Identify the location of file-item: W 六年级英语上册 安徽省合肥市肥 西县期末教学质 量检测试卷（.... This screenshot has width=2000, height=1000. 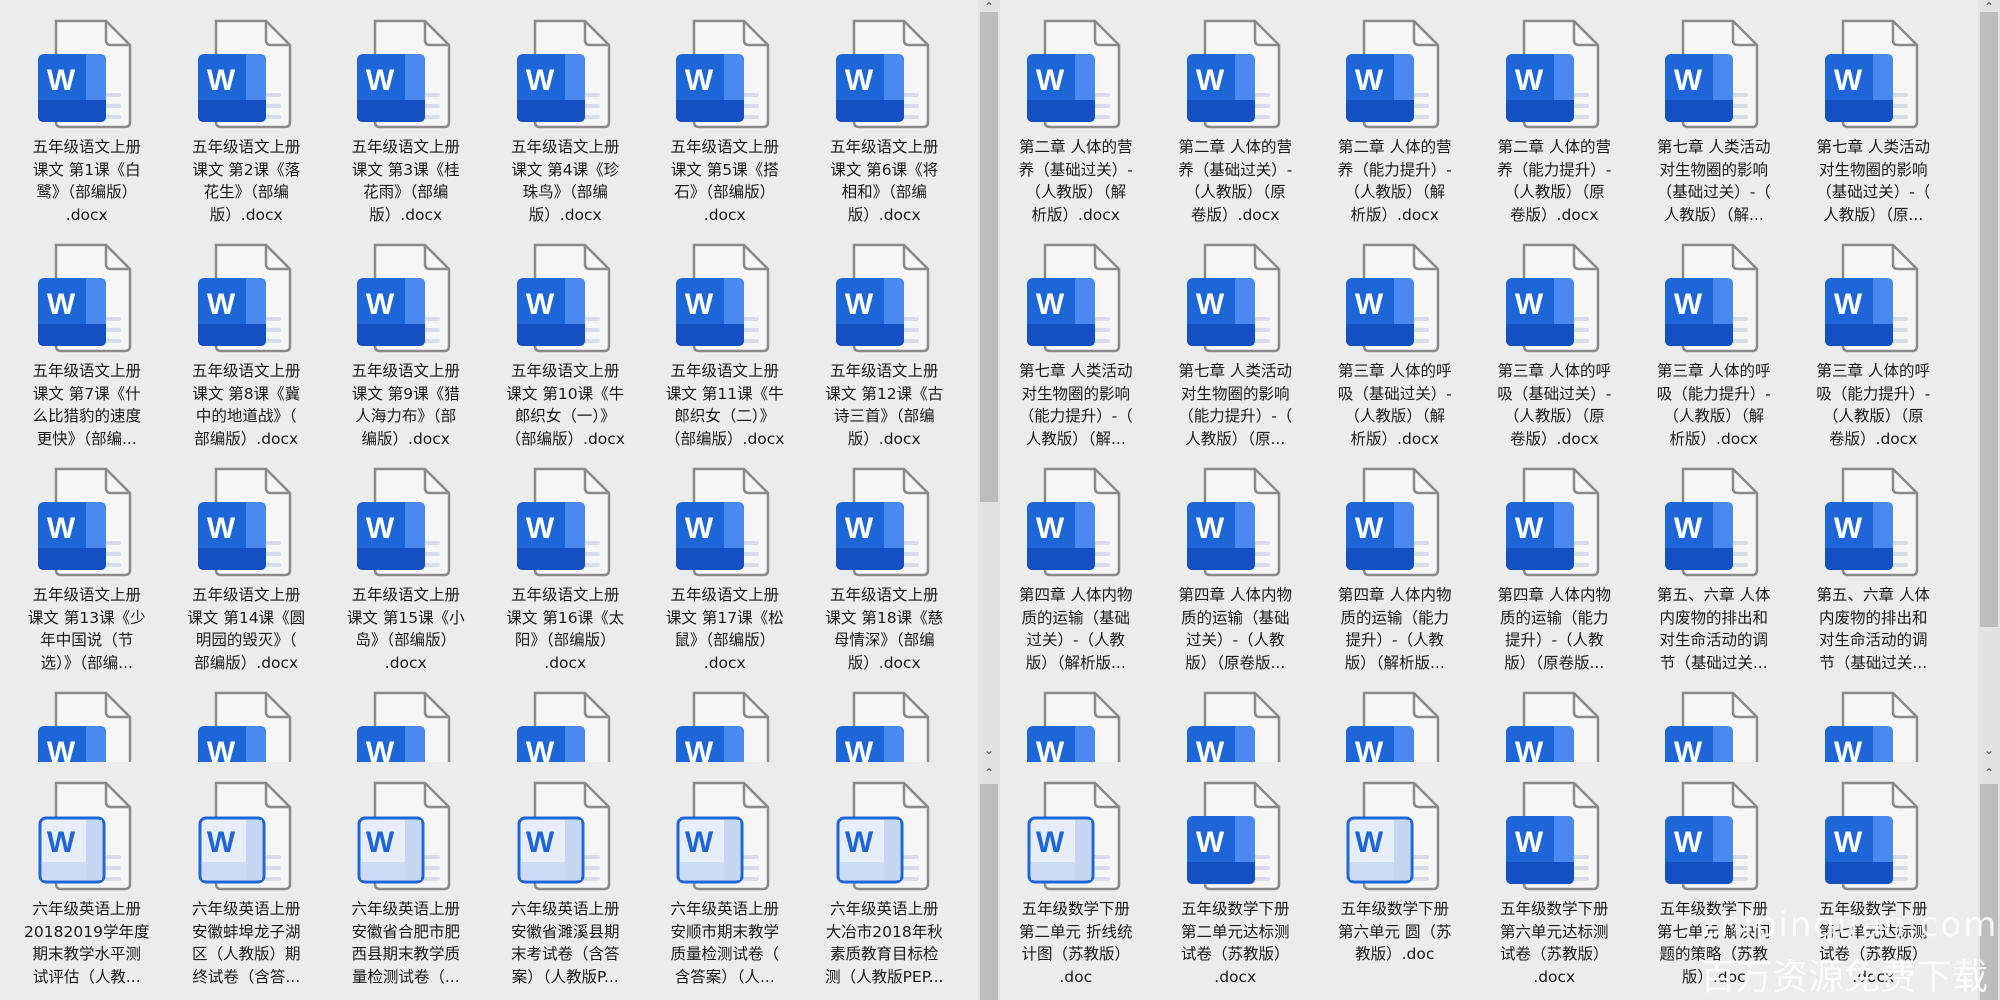
(404, 874).